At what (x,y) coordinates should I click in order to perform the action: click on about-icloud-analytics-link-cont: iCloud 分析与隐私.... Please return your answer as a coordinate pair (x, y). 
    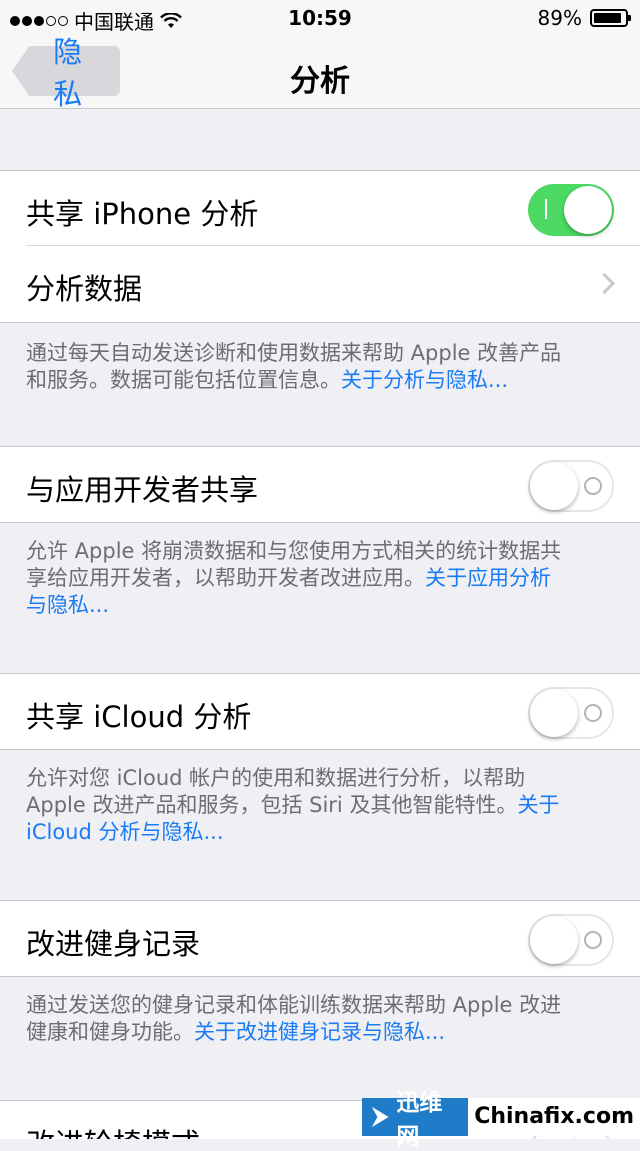
    Looking at the image, I should click on (125, 832).